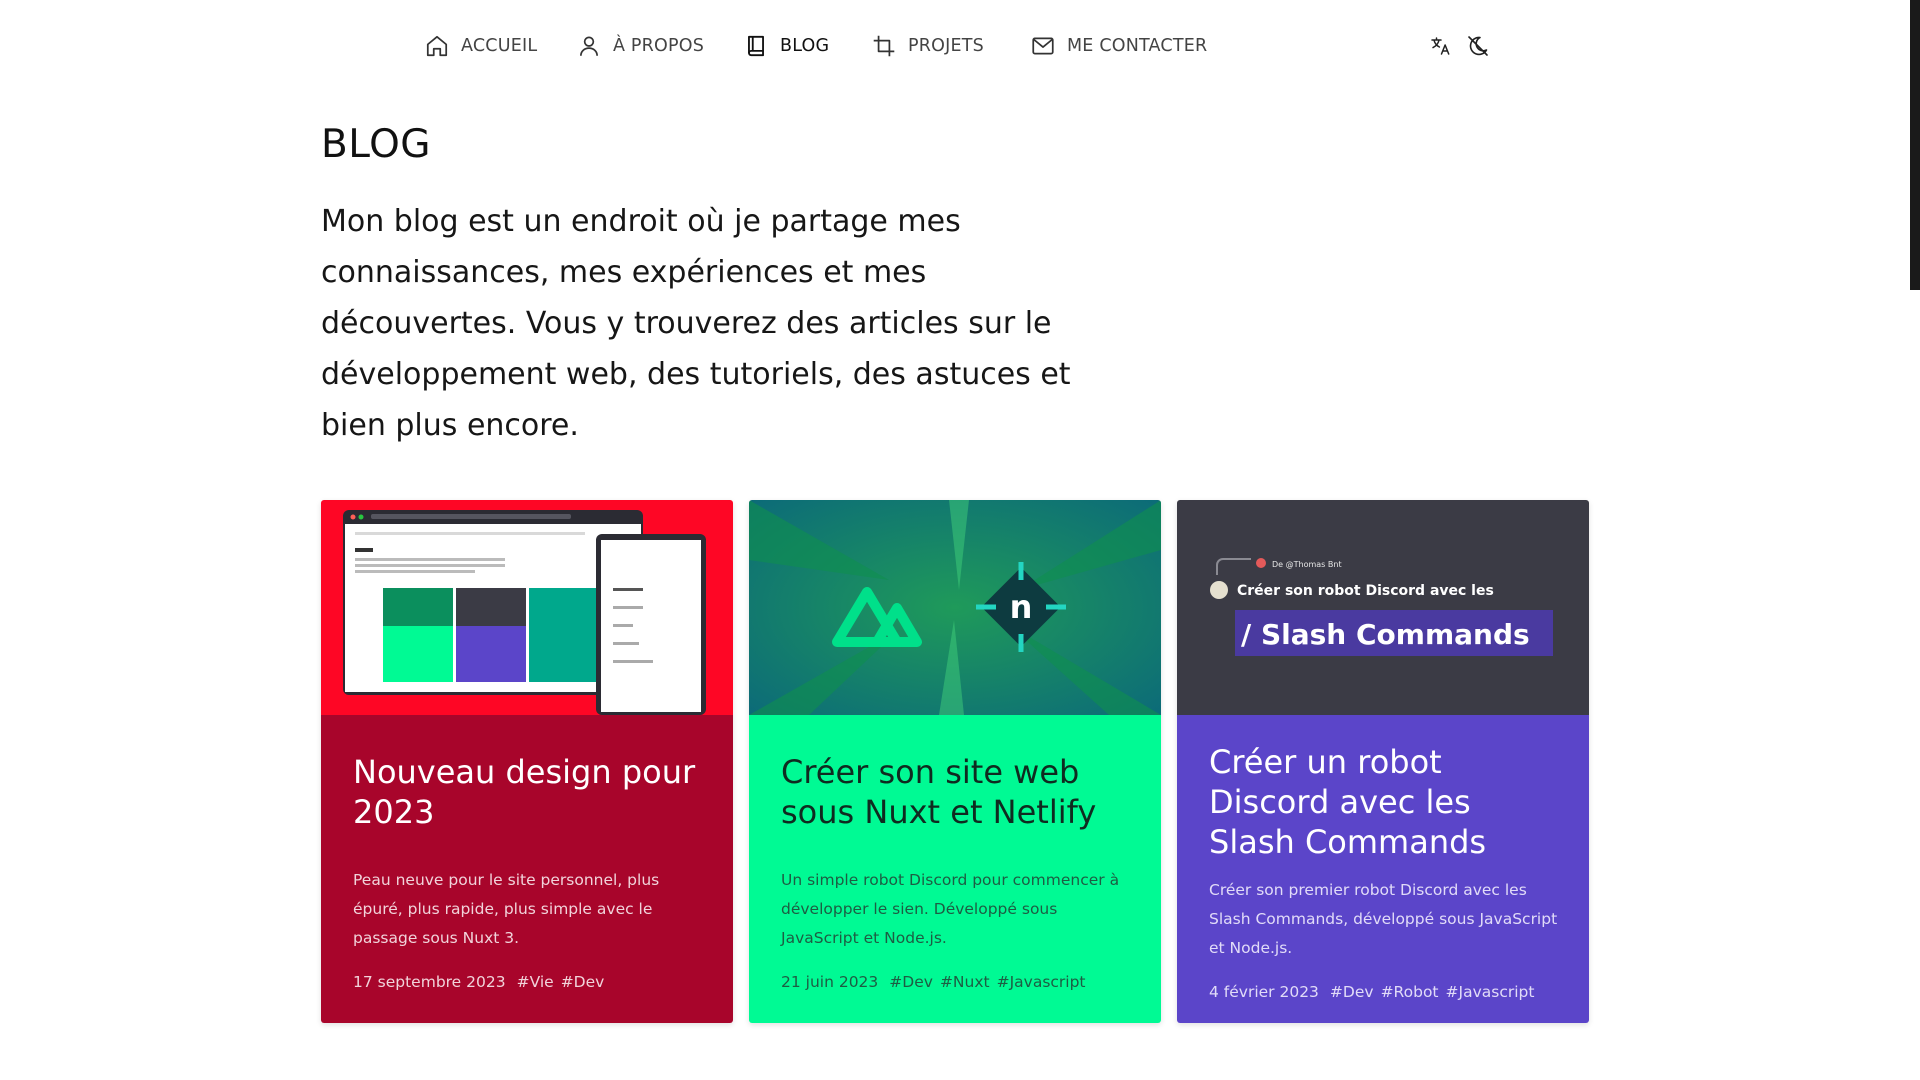 This screenshot has width=1920, height=1080. What do you see at coordinates (830, 982) in the screenshot?
I see `article-date: 21 juin 2023` at bounding box center [830, 982].